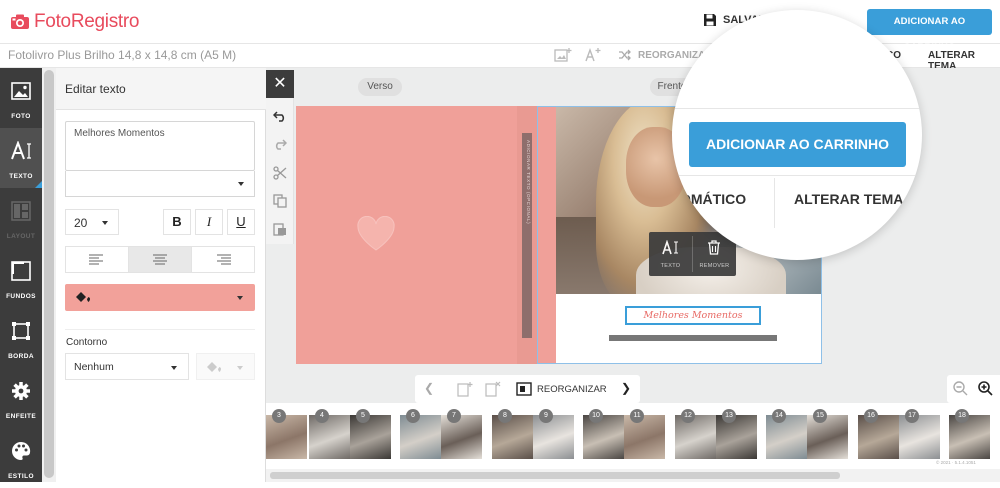  I want to click on close-icon: ✕, so click(280, 83).